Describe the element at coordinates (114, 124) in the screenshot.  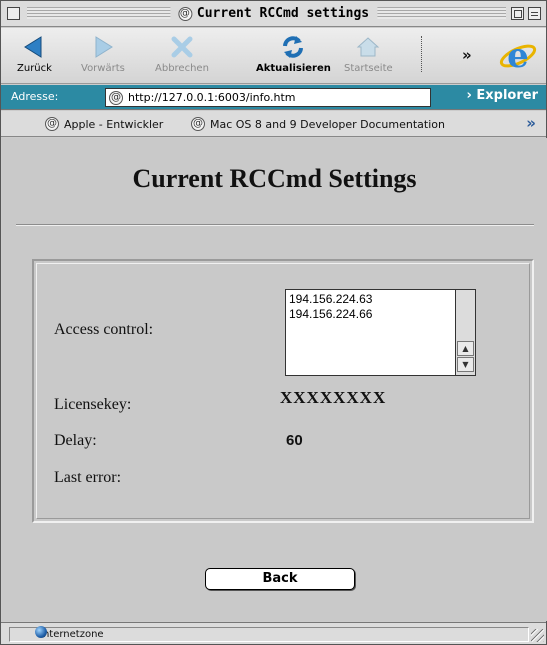
I see `favorite-label: Apple - Entwickler` at that location.